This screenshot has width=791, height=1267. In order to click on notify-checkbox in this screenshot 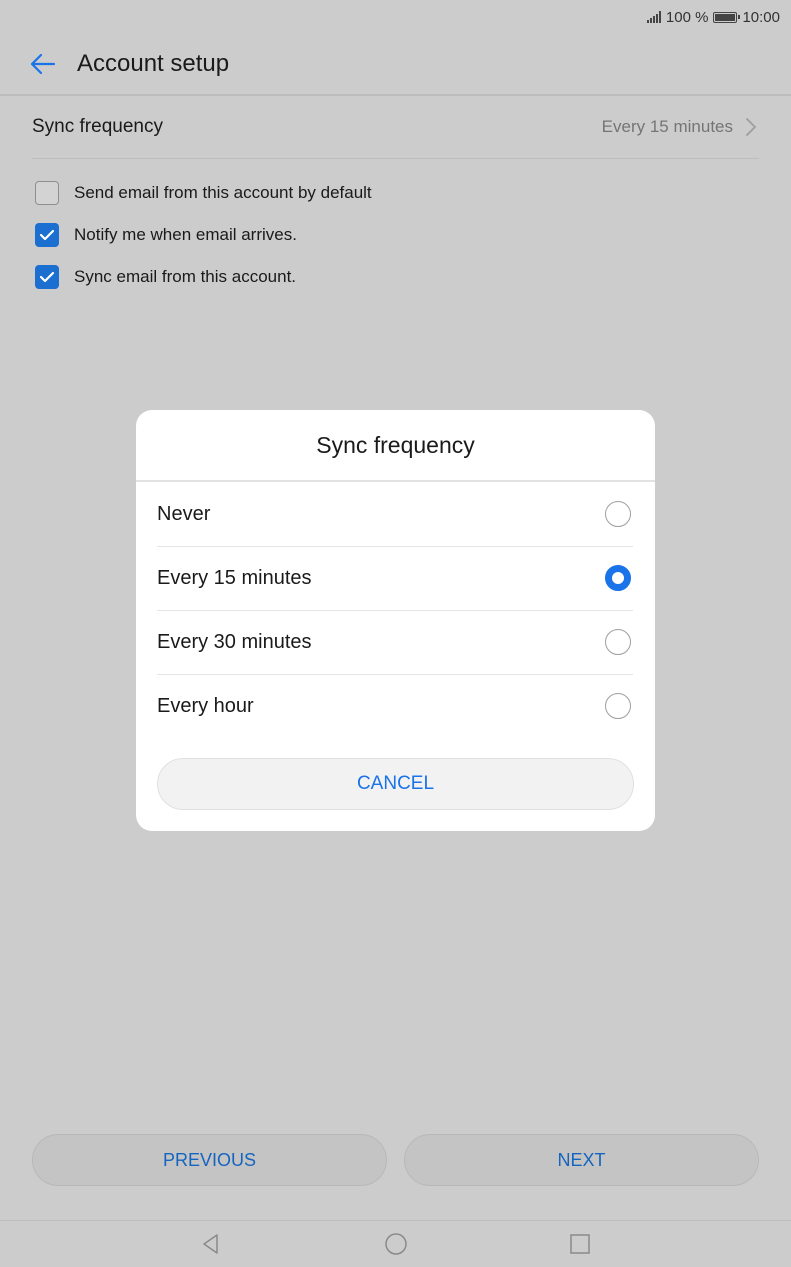, I will do `click(47, 235)`.